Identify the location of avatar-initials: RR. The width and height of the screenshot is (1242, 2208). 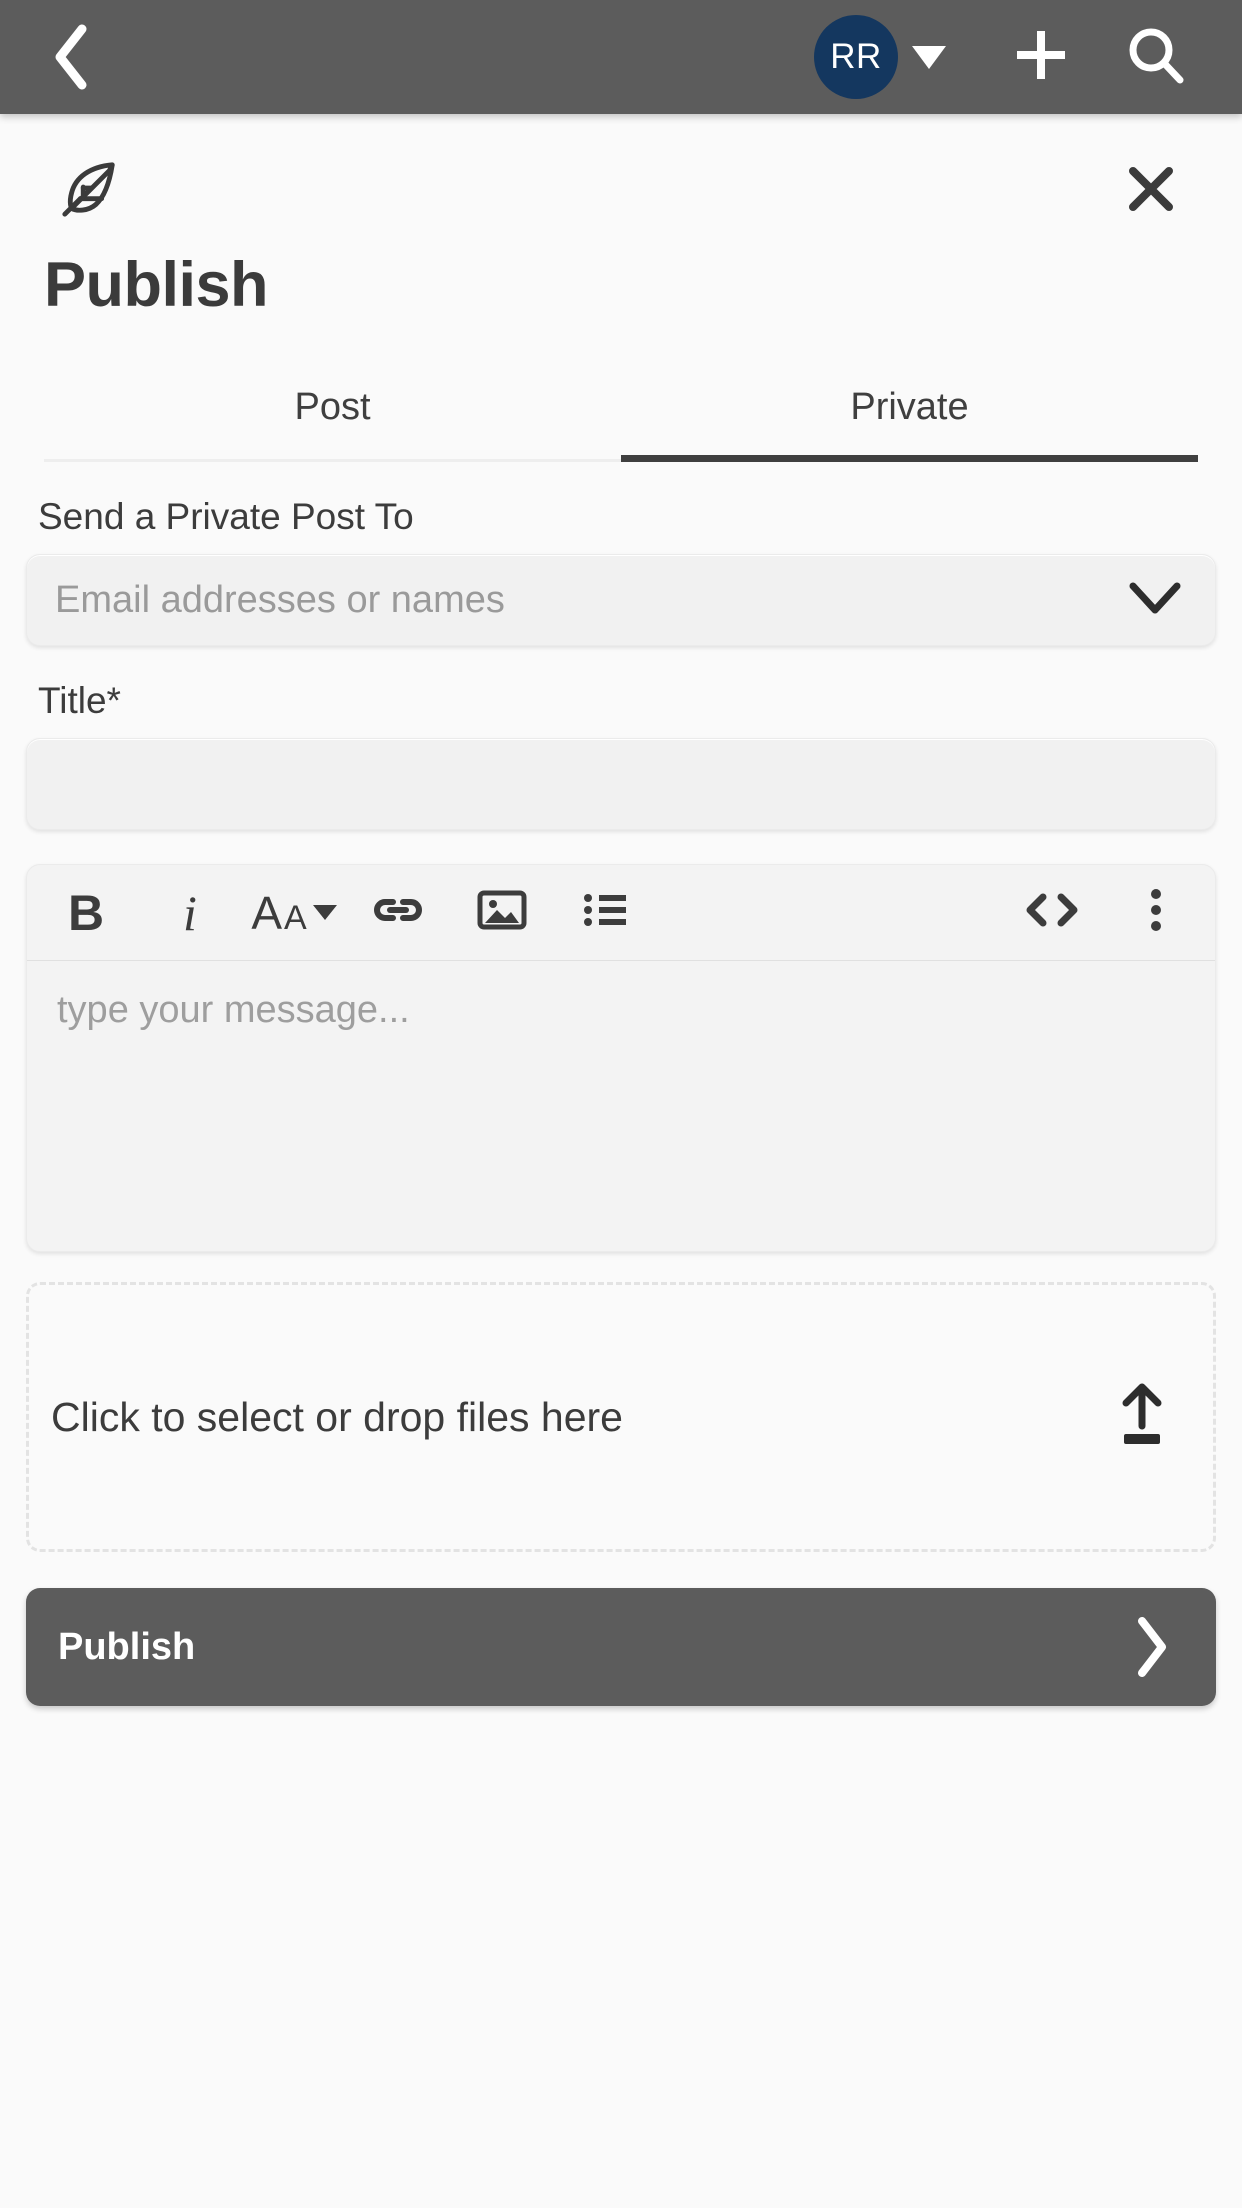
(856, 56).